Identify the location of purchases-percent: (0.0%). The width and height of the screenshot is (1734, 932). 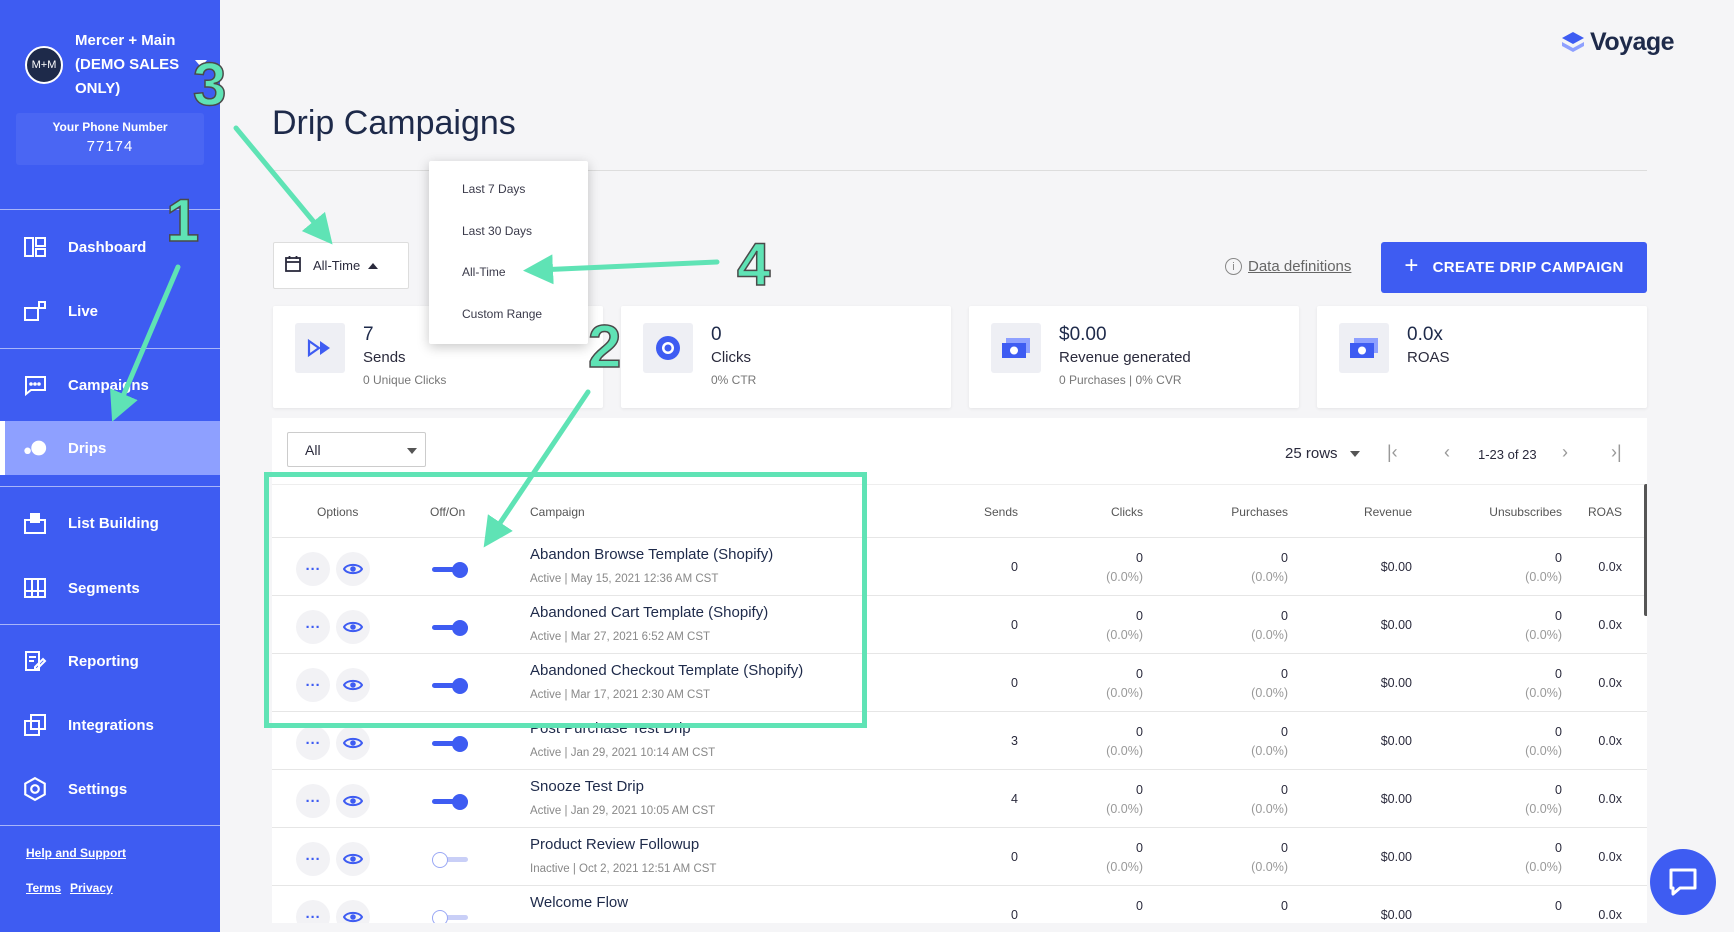
(1269, 635).